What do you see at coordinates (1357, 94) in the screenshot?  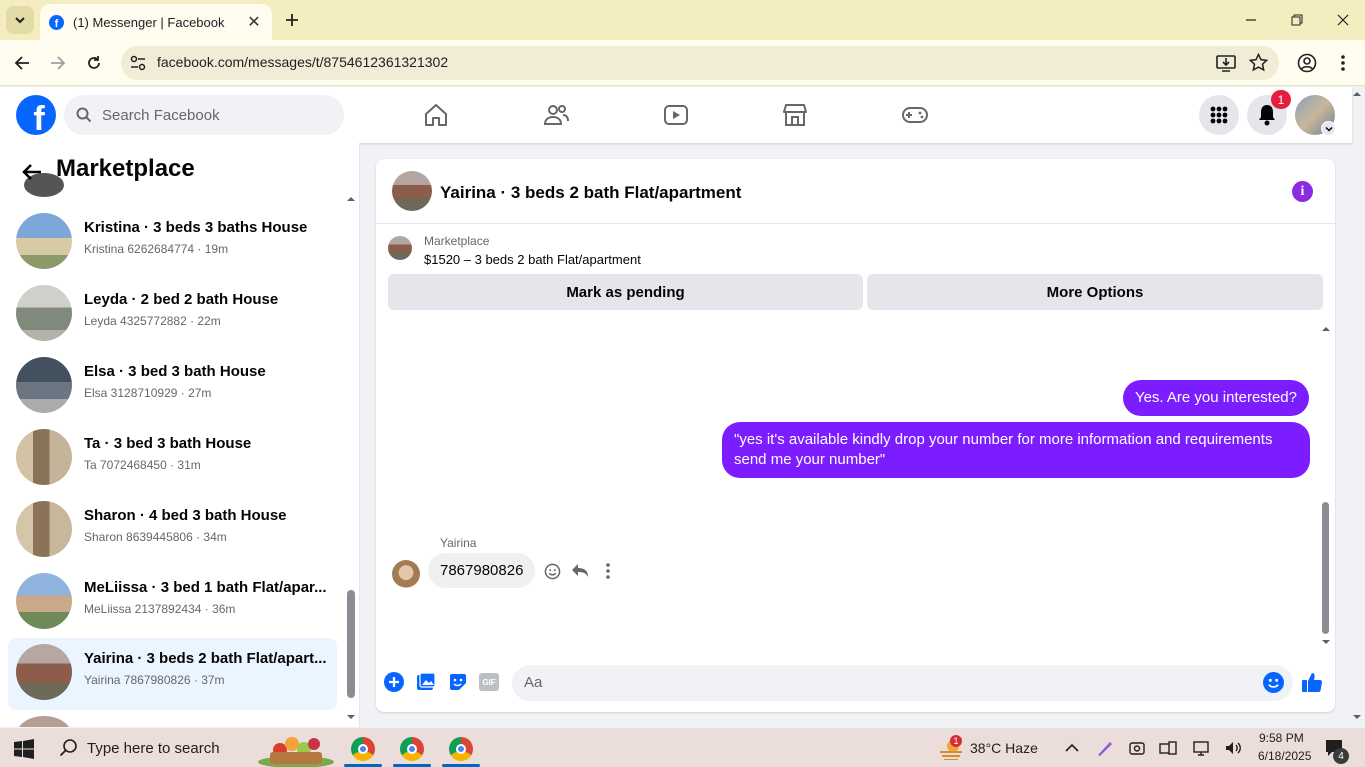 I see `page-scroll-up-icon` at bounding box center [1357, 94].